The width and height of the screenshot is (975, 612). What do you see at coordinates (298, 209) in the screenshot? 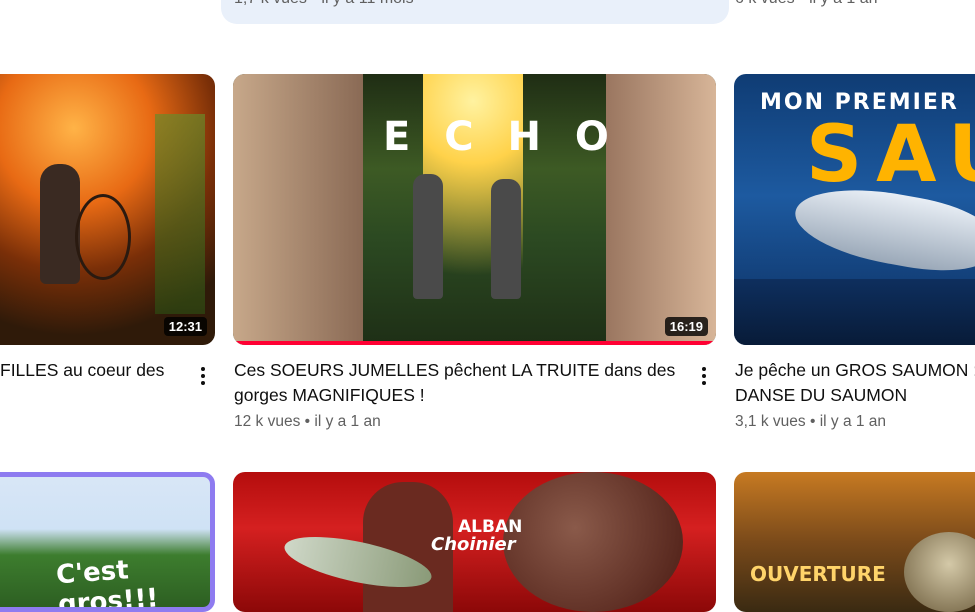
I see `thumb-face-left` at bounding box center [298, 209].